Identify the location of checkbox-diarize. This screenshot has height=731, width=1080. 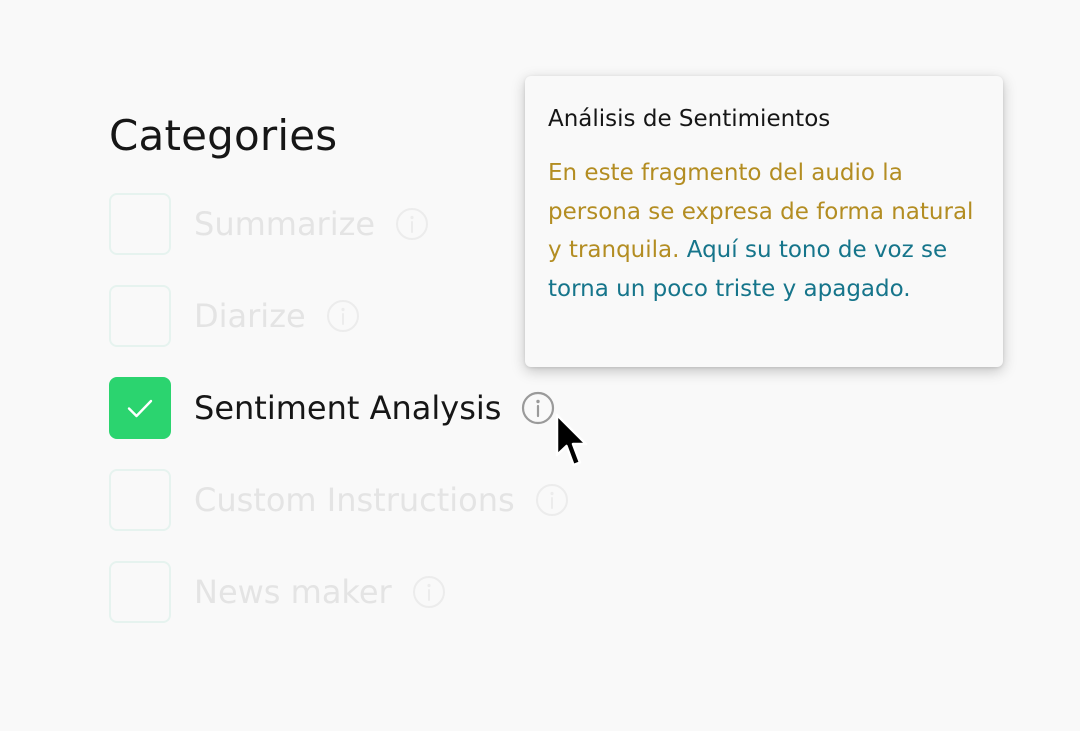
(140, 316).